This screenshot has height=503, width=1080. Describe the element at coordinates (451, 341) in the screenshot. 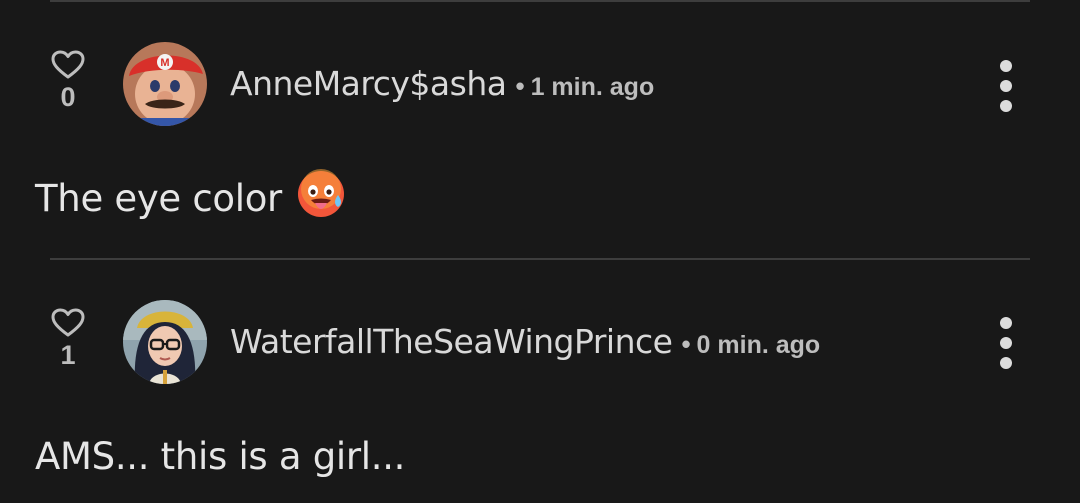

I see `username: WaterfallTheSeaWingPrince` at that location.